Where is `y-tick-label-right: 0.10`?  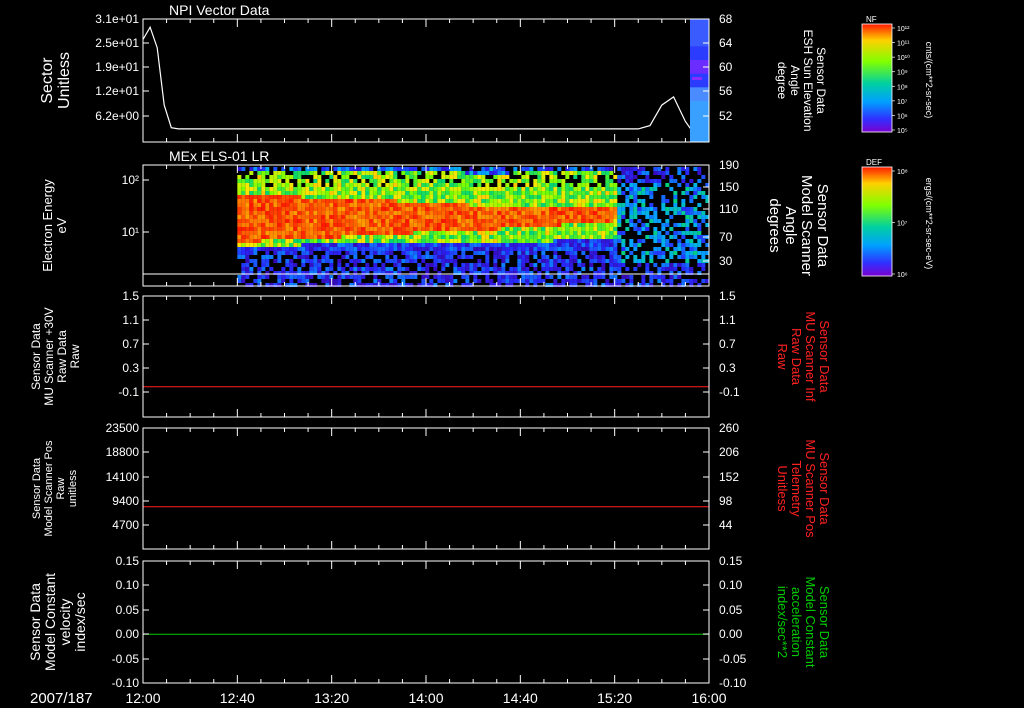 y-tick-label-right: 0.10 is located at coordinates (731, 585).